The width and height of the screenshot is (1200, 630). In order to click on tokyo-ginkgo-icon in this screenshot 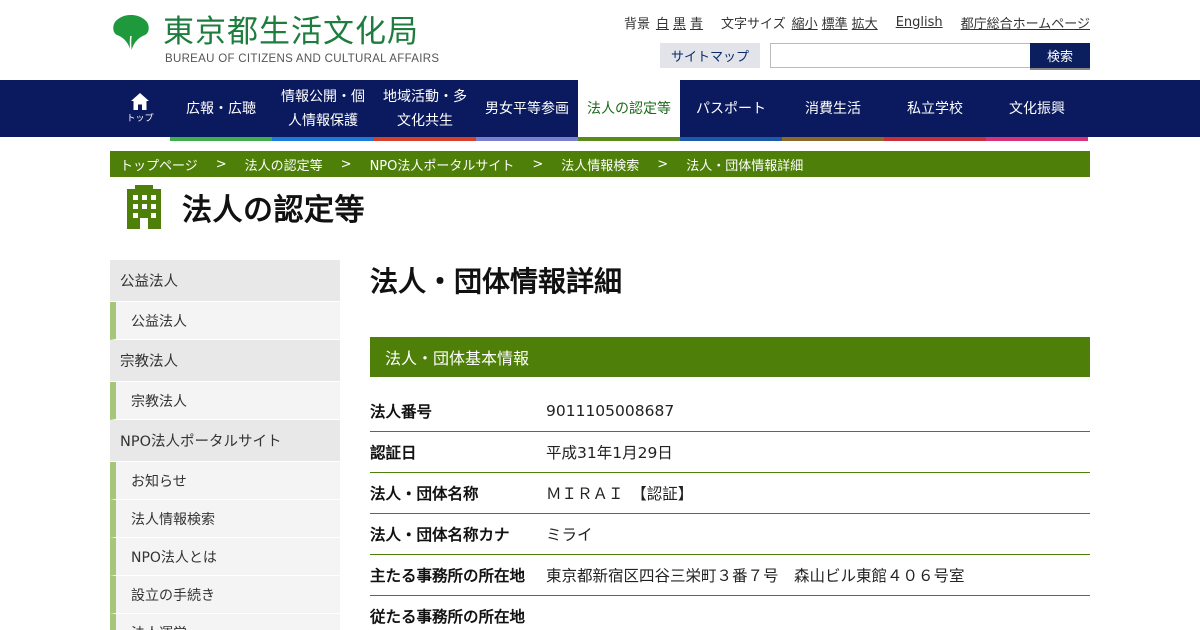, I will do `click(131, 34)`.